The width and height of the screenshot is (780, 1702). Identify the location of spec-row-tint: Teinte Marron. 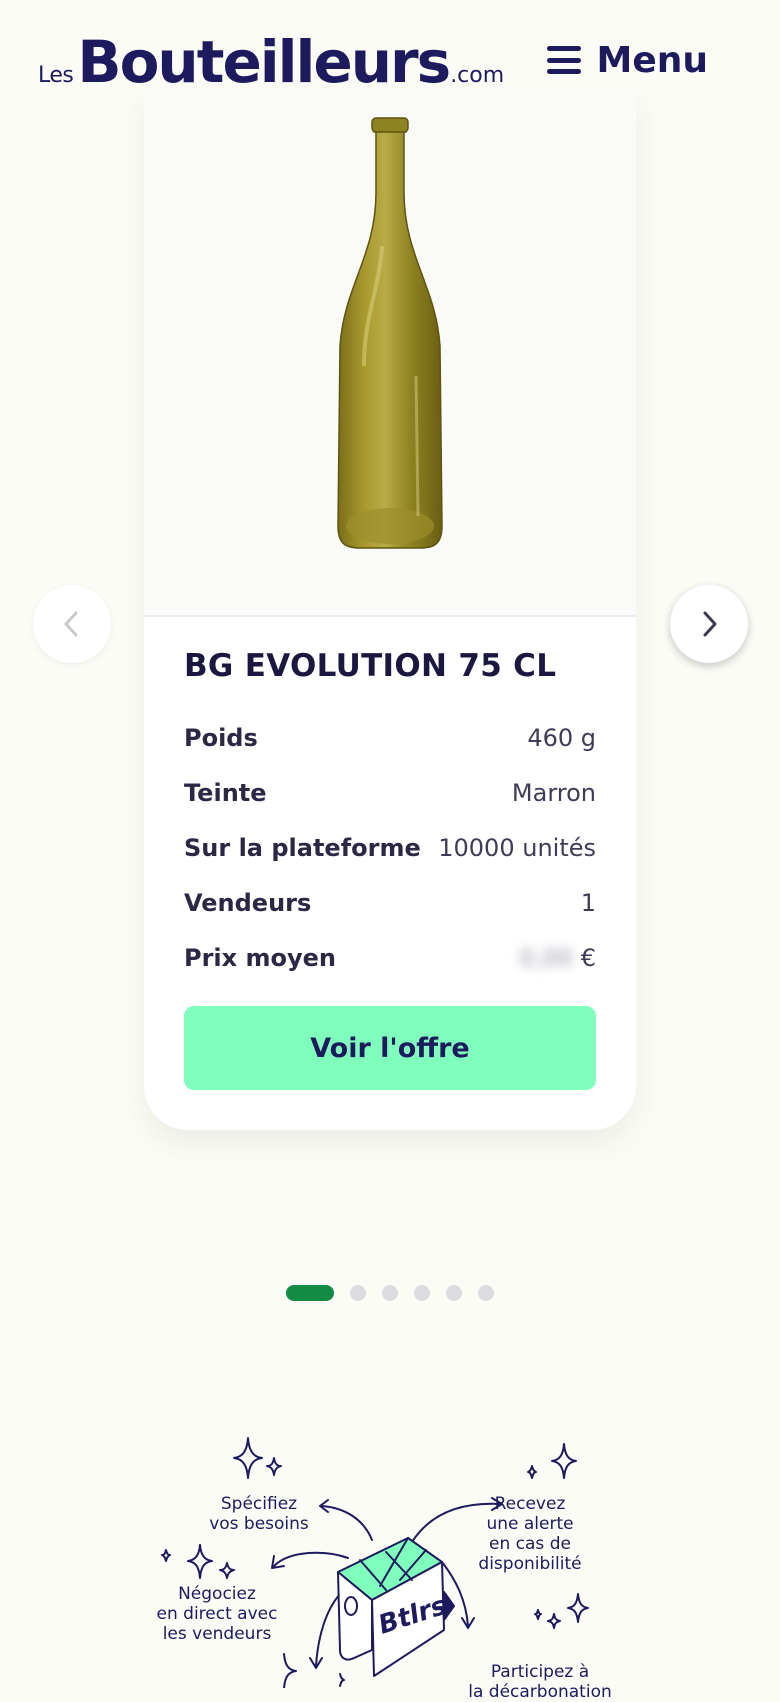
(390, 792).